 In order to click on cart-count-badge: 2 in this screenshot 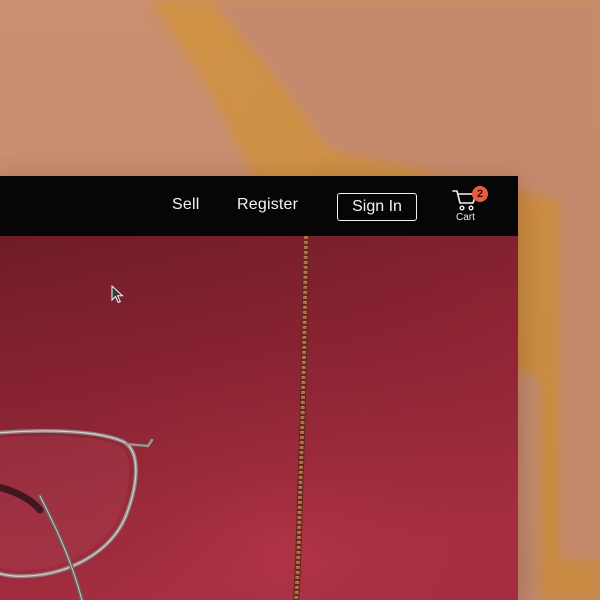, I will do `click(480, 194)`.